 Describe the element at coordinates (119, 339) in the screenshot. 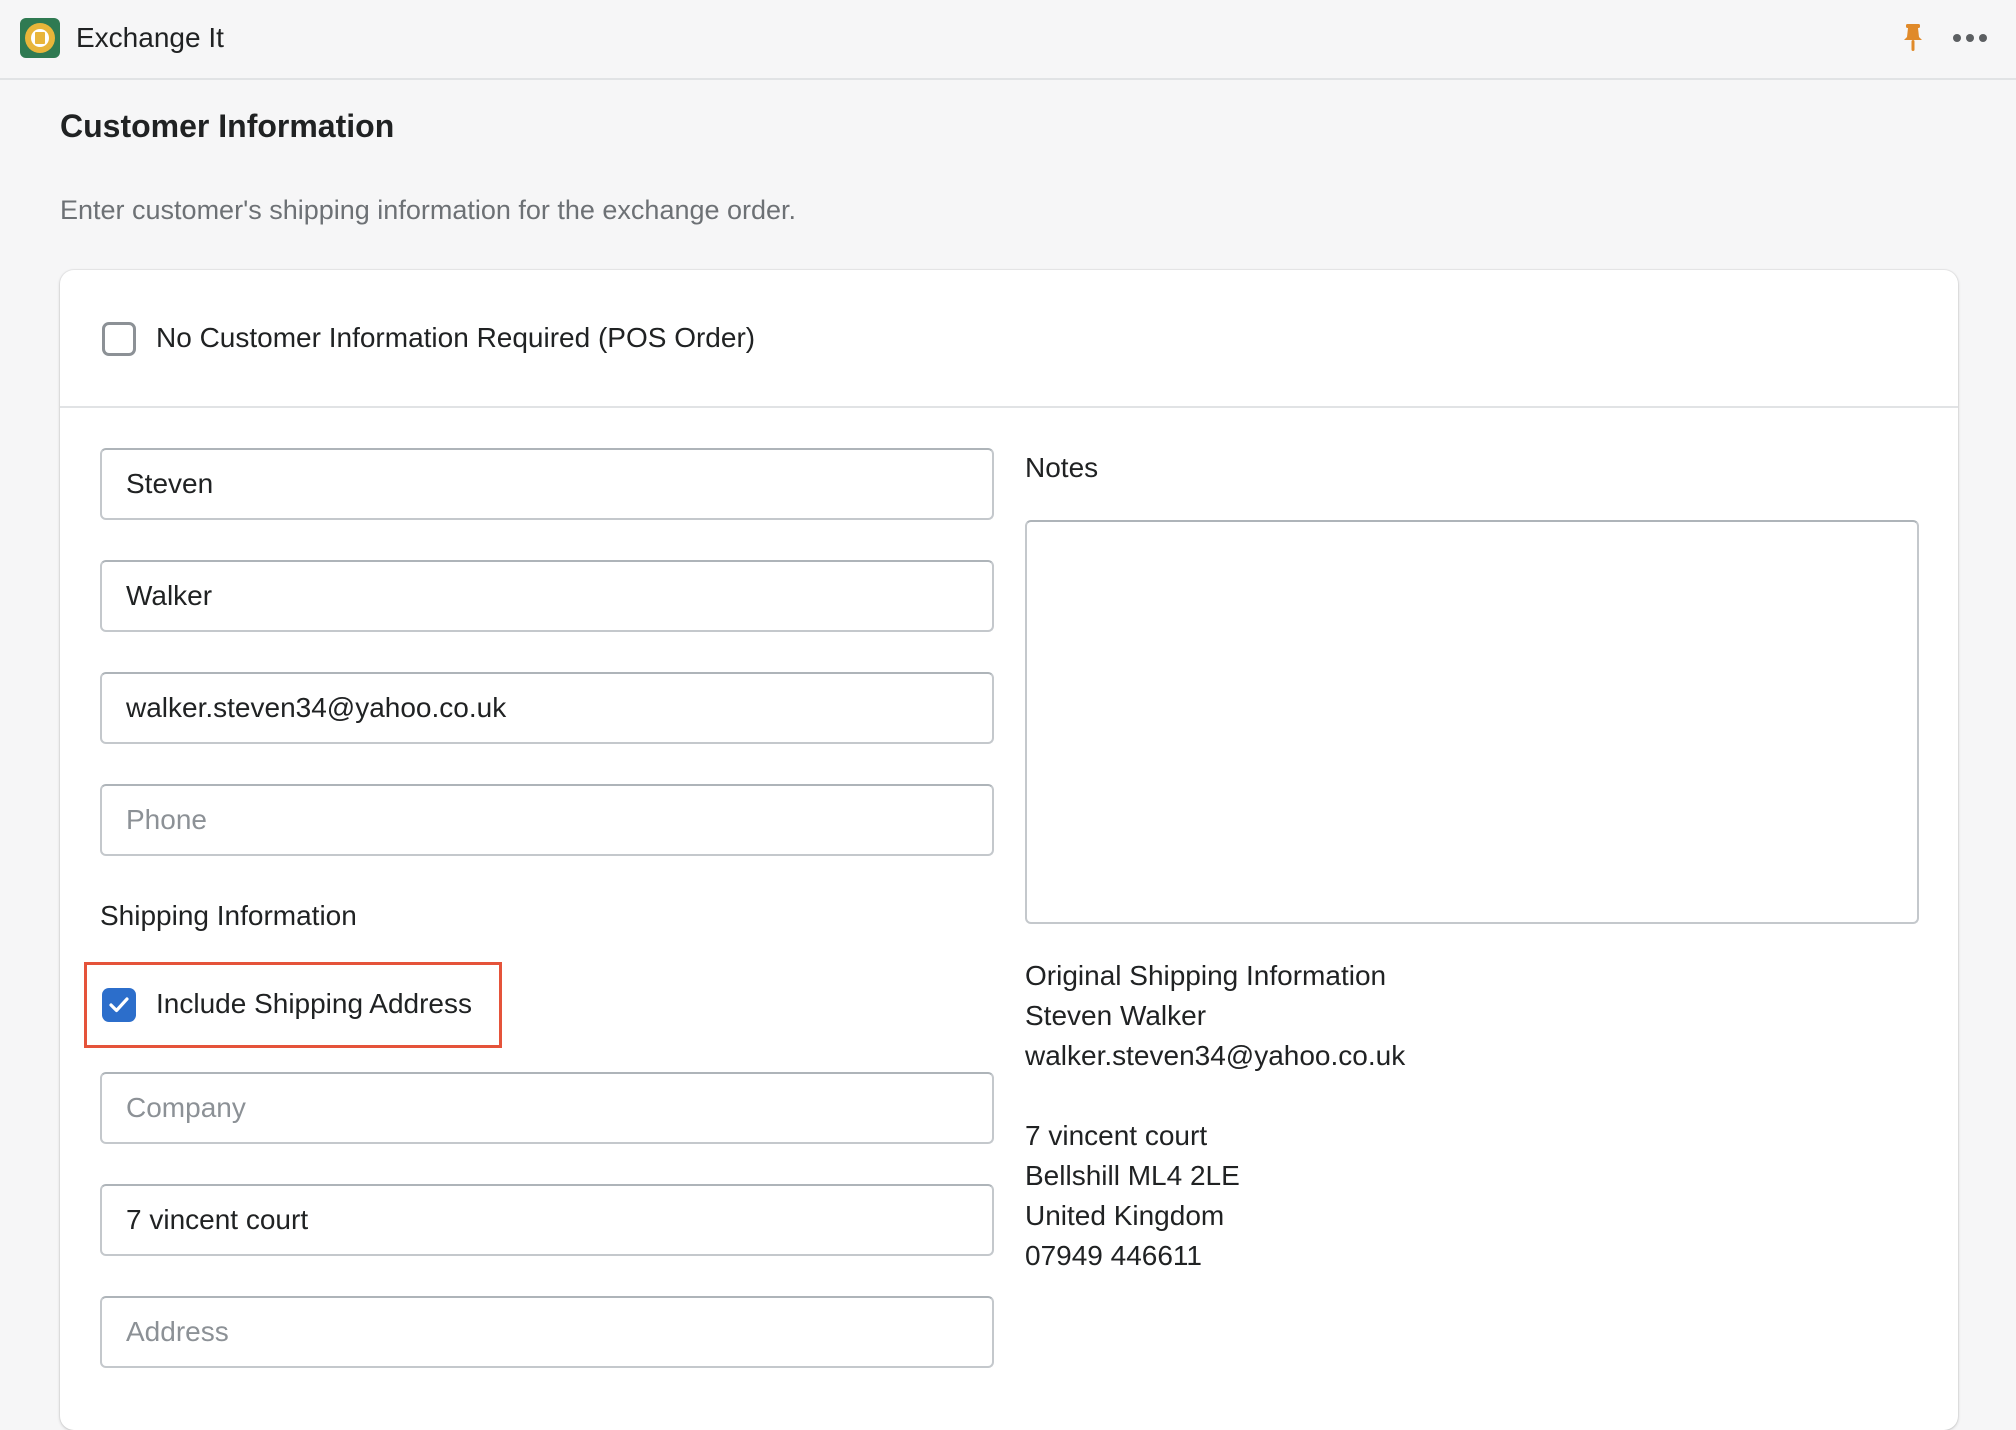

I see `pos-order-checkbox` at that location.